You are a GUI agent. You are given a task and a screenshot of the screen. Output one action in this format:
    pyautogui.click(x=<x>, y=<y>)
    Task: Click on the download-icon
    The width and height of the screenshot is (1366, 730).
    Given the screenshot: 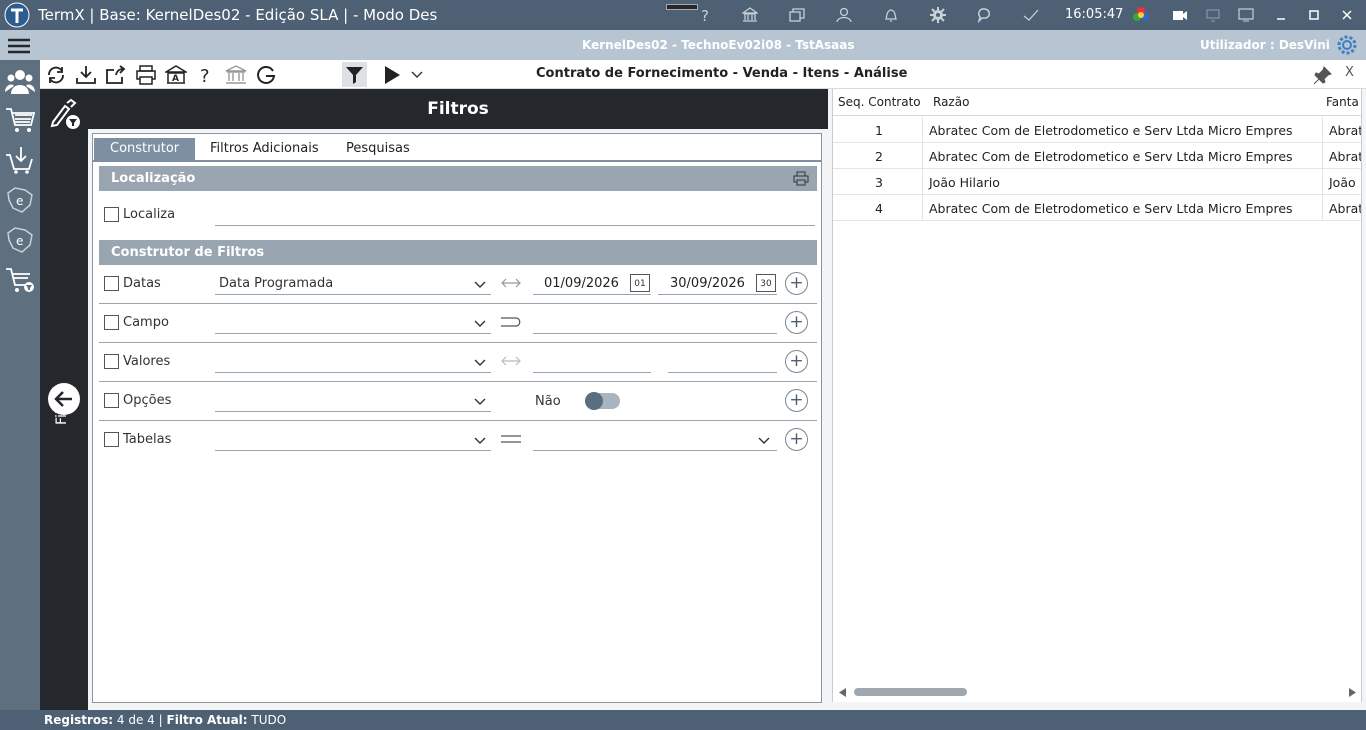 What is the action you would take?
    pyautogui.click(x=86, y=75)
    